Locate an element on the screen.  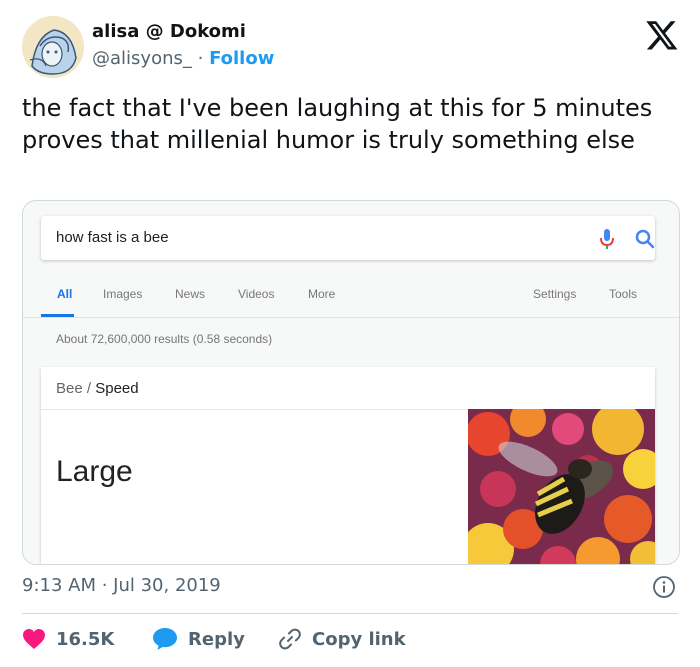
like-count: 16.5K is located at coordinates (85, 639).